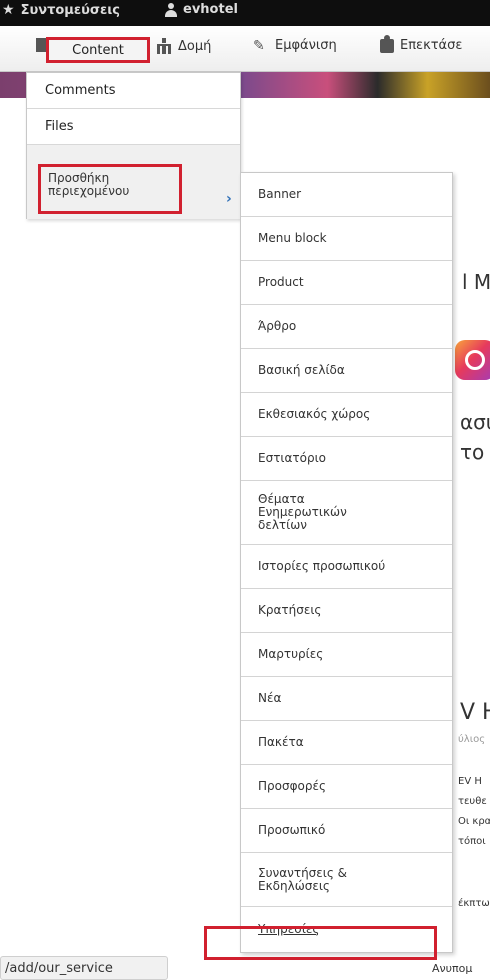 This screenshot has width=490, height=980. Describe the element at coordinates (476, 282) in the screenshot. I see `page-heading-fragment: l Mo` at that location.